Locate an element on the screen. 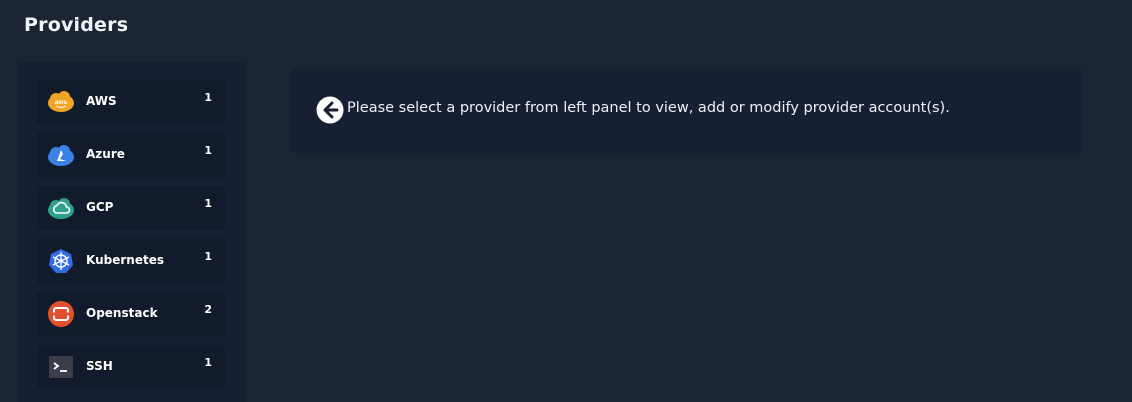  kubernetes-icon is located at coordinates (61, 261).